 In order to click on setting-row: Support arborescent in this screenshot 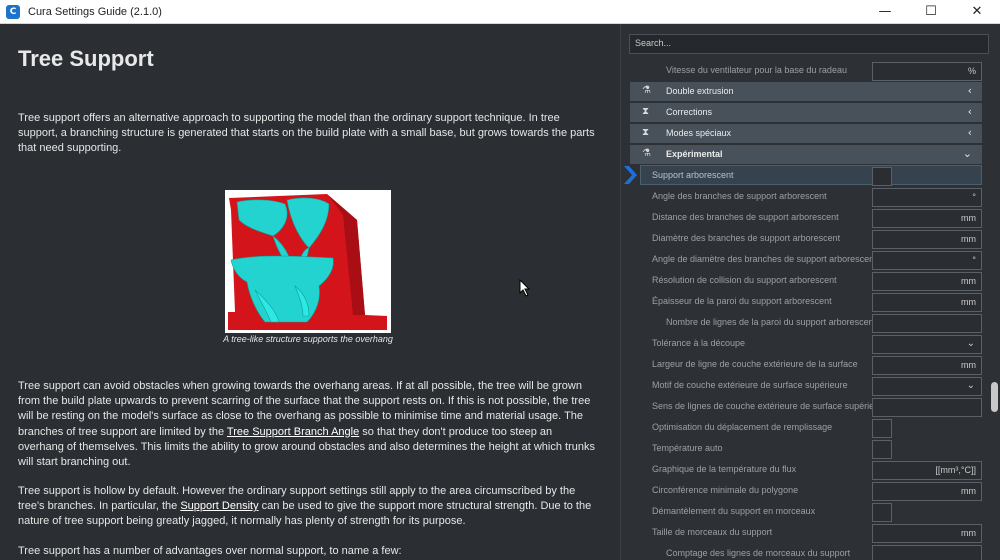, I will do `click(807, 176)`.